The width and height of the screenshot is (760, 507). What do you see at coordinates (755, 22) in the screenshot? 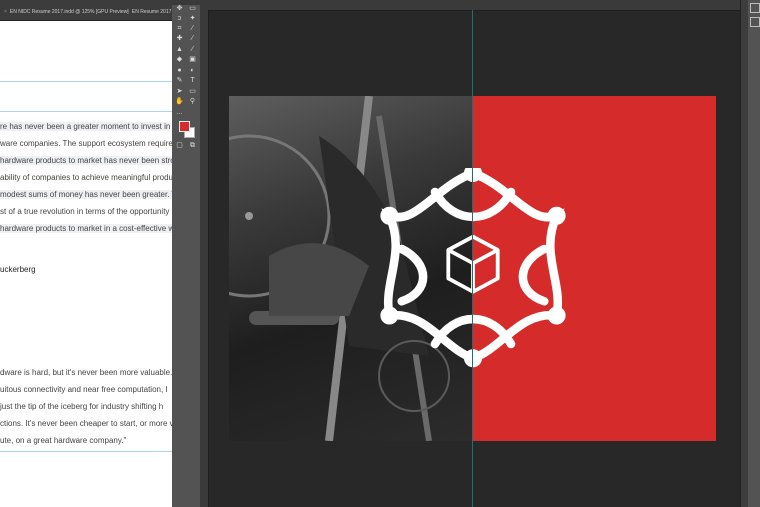
I see `layers-panel-icon` at bounding box center [755, 22].